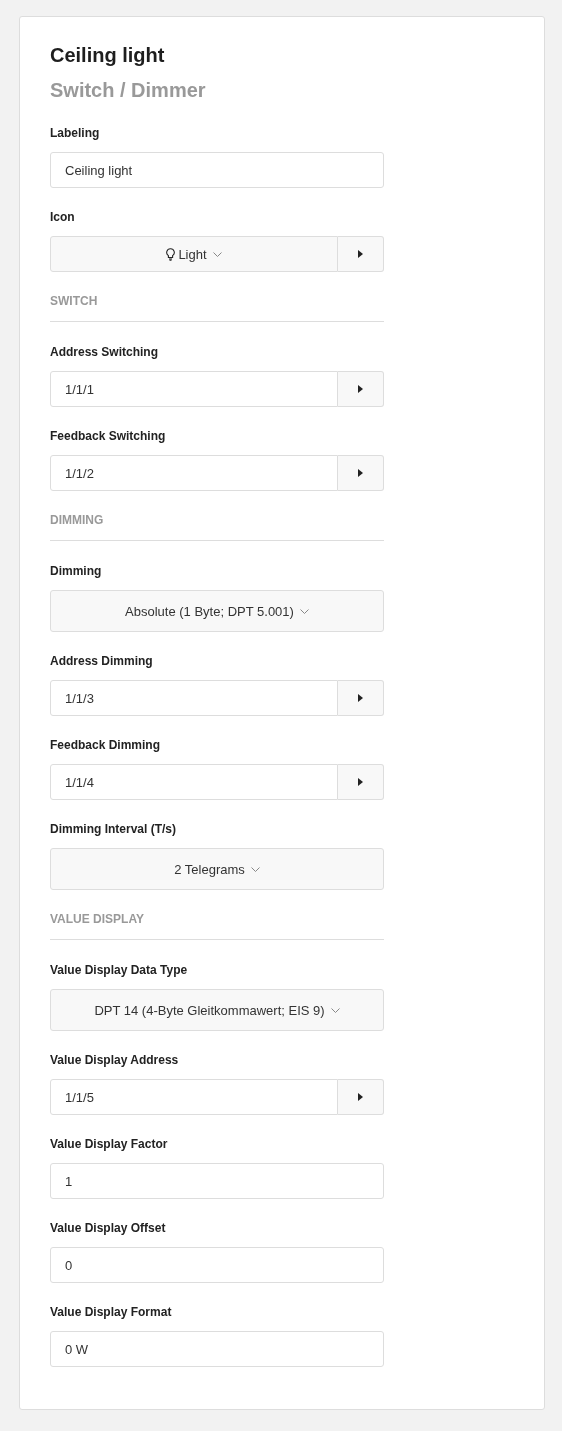 The width and height of the screenshot is (562, 1431). Describe the element at coordinates (115, 1060) in the screenshot. I see `field-label: Value Display Address` at that location.